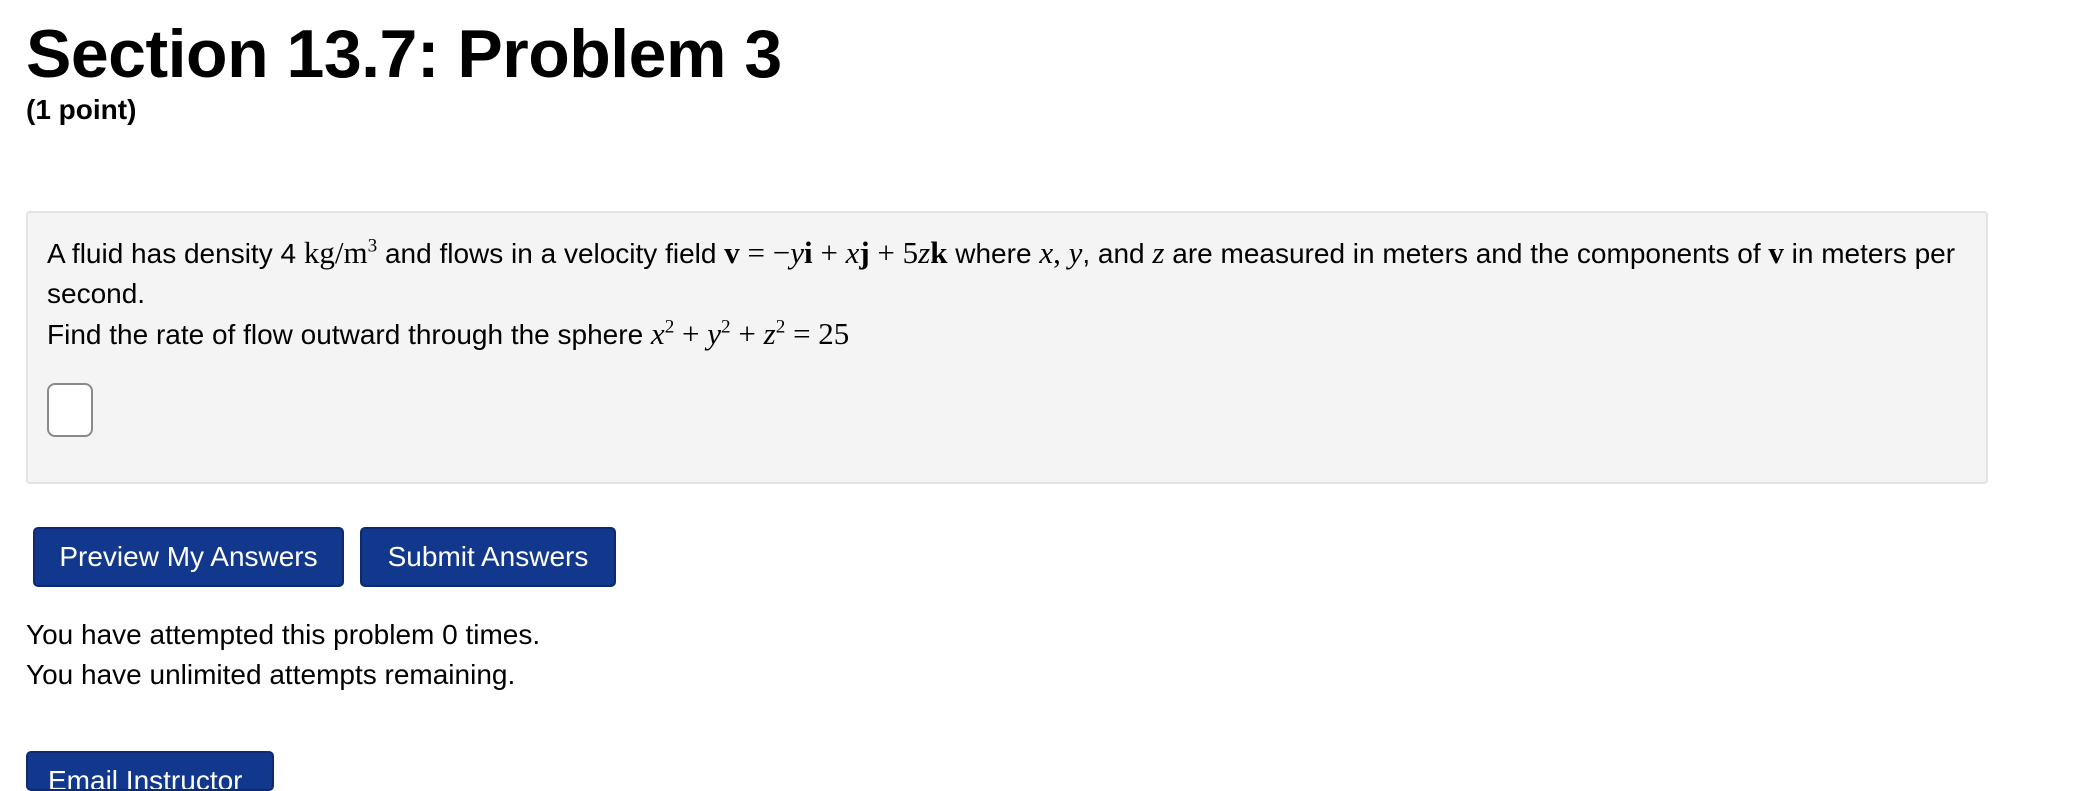 This screenshot has width=2084, height=791. What do you see at coordinates (864, 252) in the screenshot?
I see `unit-vector-j: j` at bounding box center [864, 252].